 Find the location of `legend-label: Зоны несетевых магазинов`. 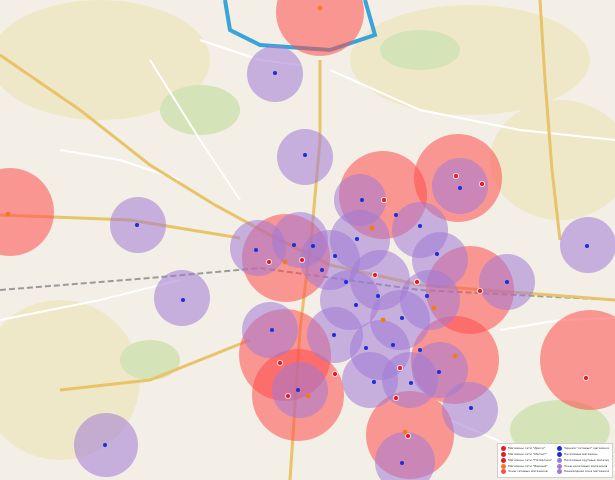

legend-label: Зоны несетевых магазинов is located at coordinates (586, 465).